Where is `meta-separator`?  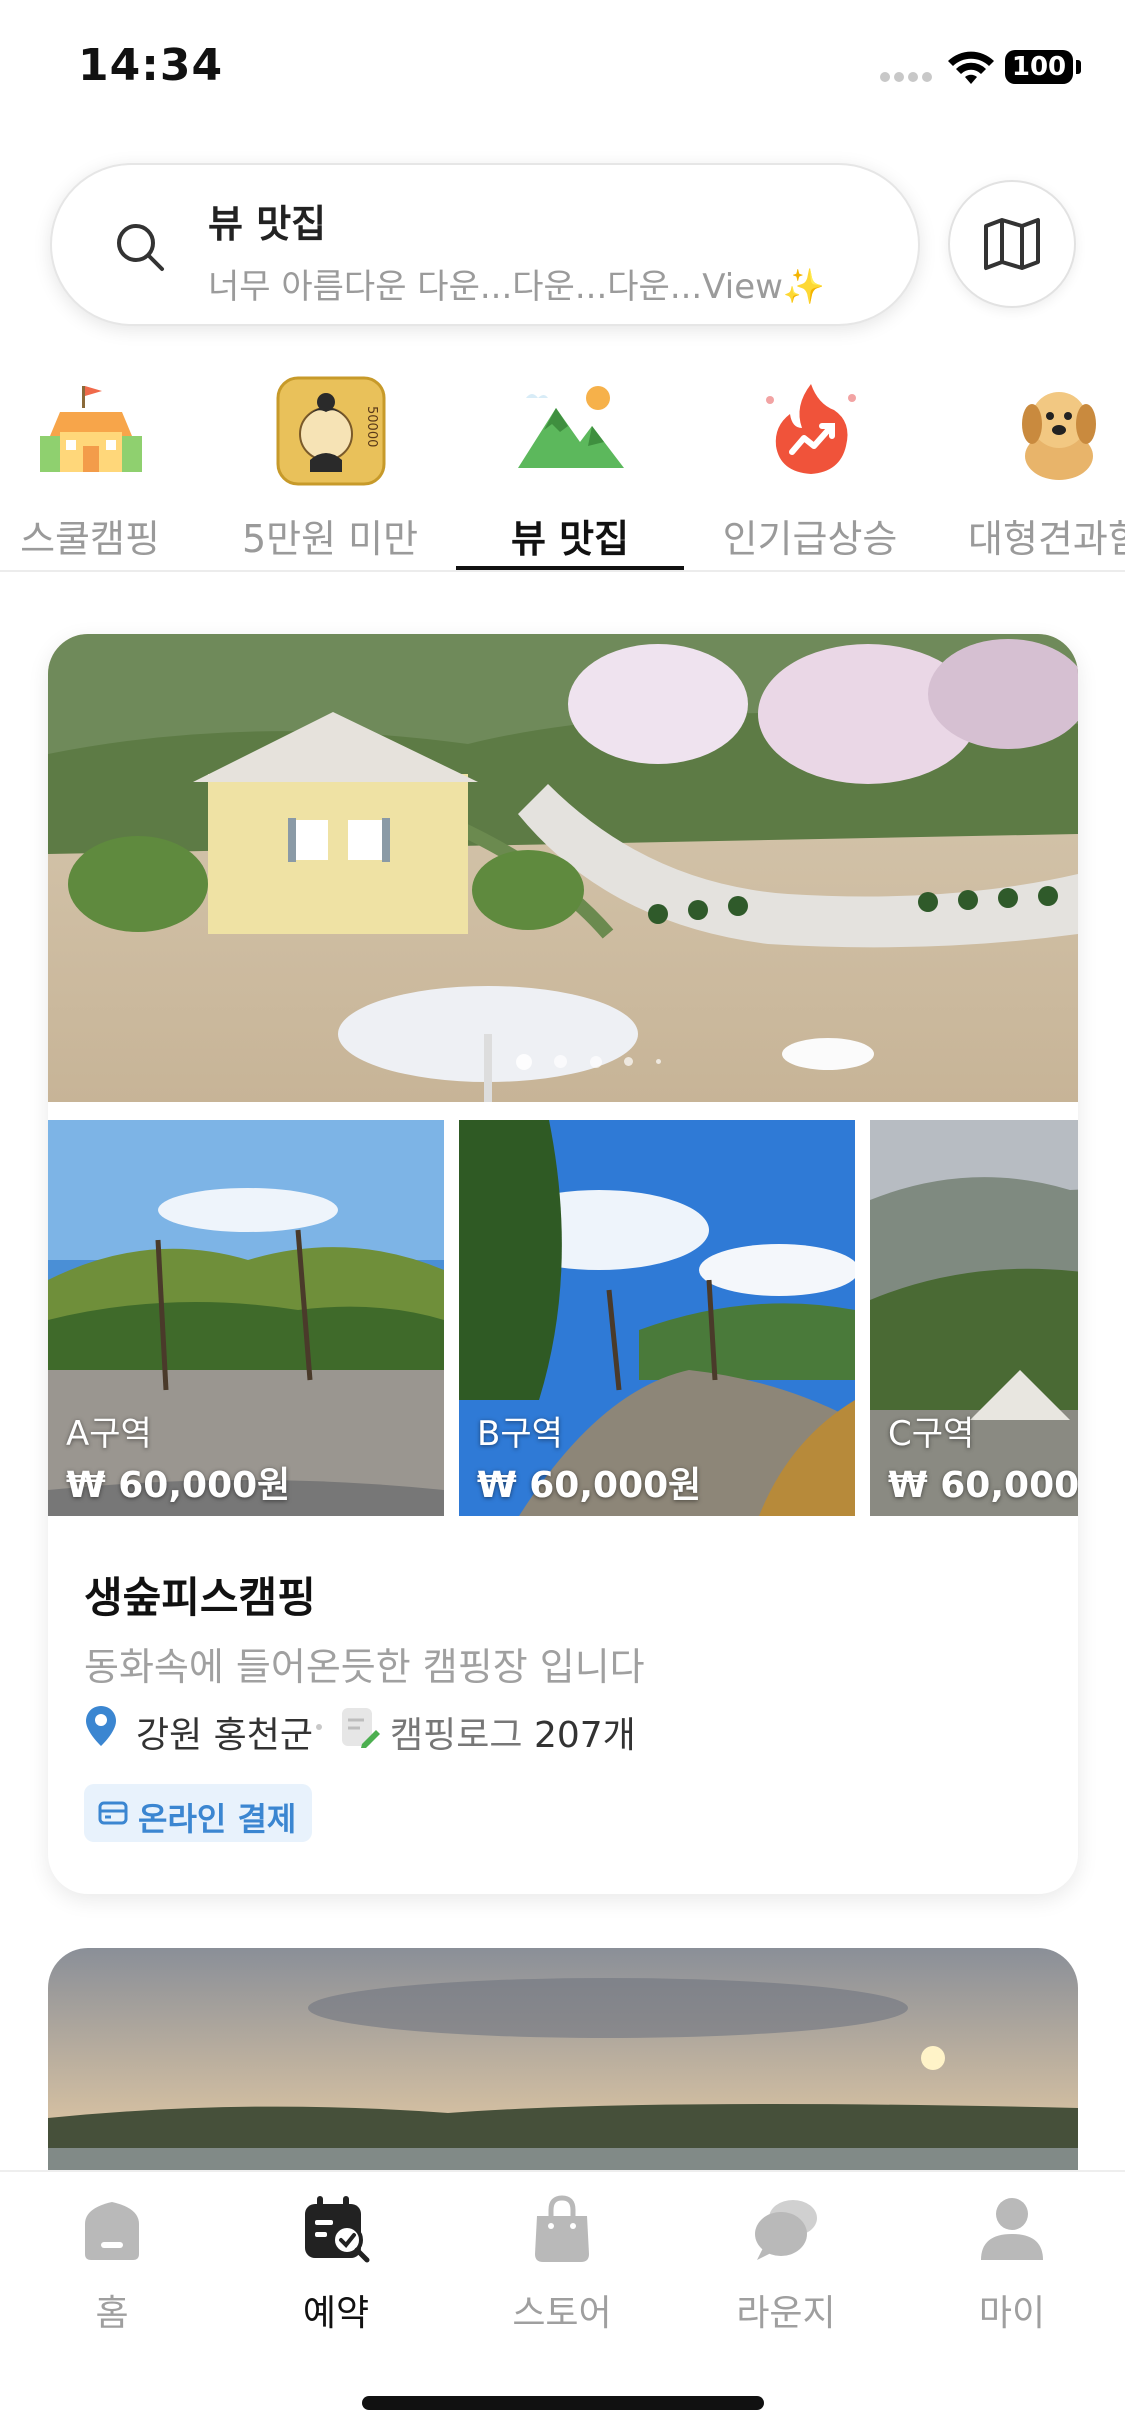 meta-separator is located at coordinates (319, 1727).